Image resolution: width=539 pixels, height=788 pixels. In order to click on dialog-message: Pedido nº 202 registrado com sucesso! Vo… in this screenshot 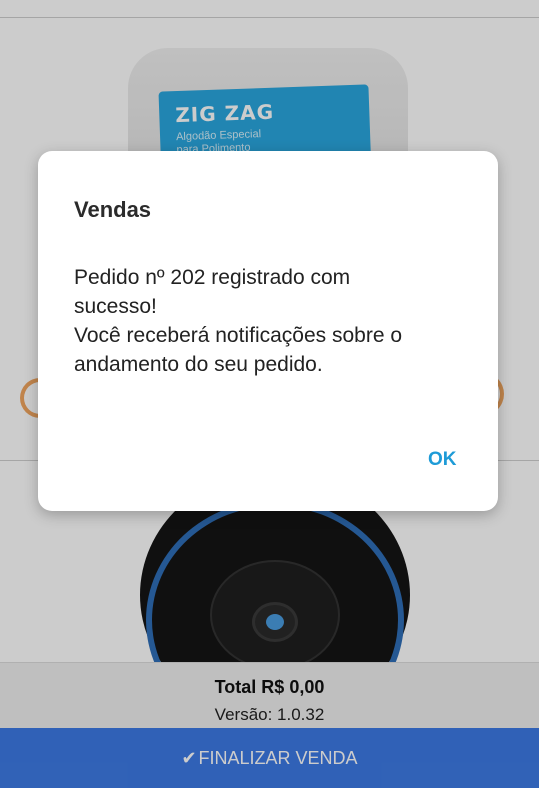, I will do `click(238, 321)`.